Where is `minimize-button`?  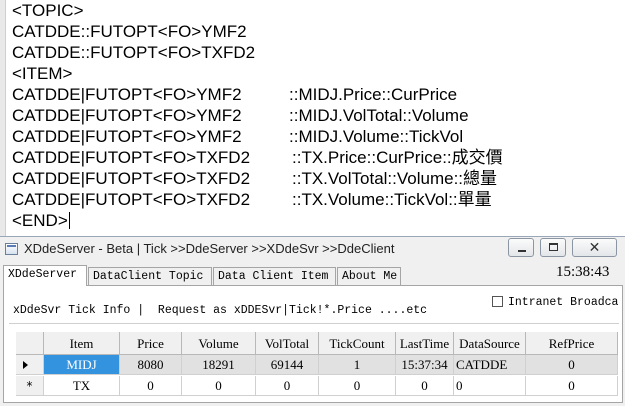
minimize-button is located at coordinates (521, 247).